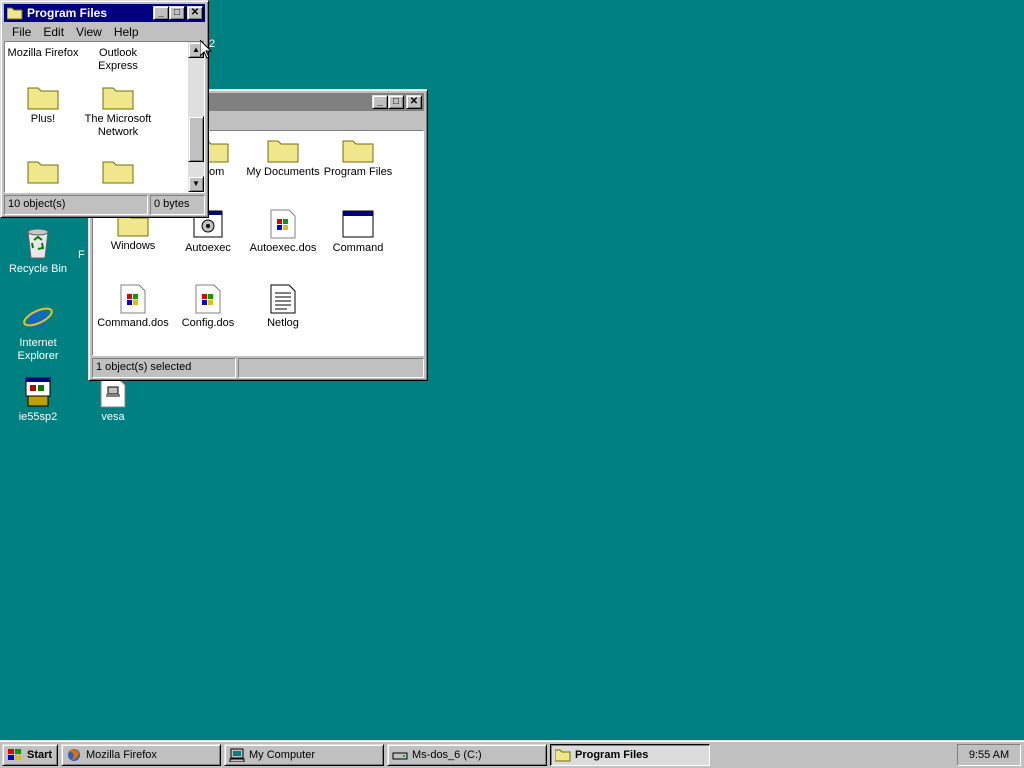 Image resolution: width=1024 pixels, height=768 pixels. What do you see at coordinates (133, 246) in the screenshot?
I see `item-label: Windows` at bounding box center [133, 246].